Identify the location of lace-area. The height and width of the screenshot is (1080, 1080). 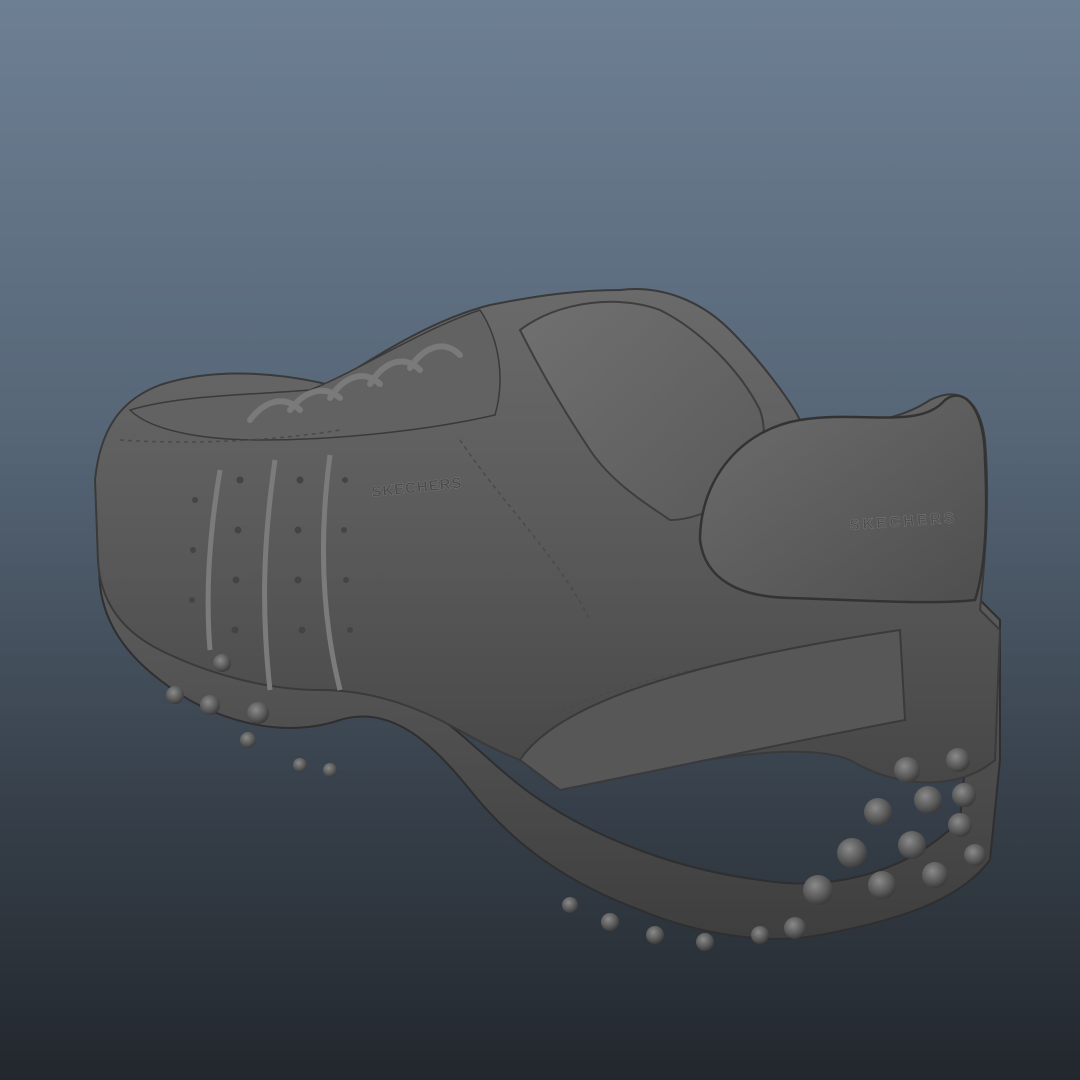
(314, 375).